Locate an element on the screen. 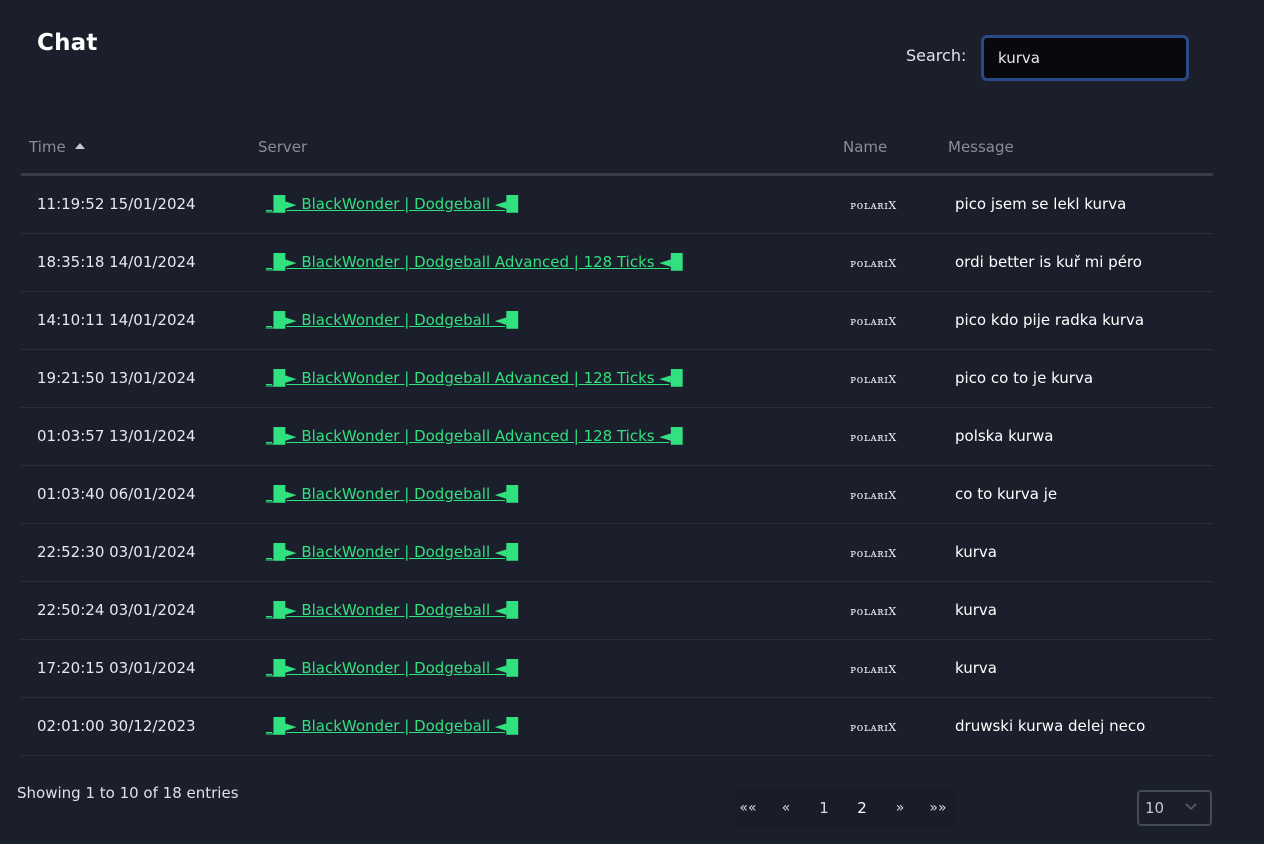  pagination: «« « 1 2 » »» is located at coordinates (843, 808).